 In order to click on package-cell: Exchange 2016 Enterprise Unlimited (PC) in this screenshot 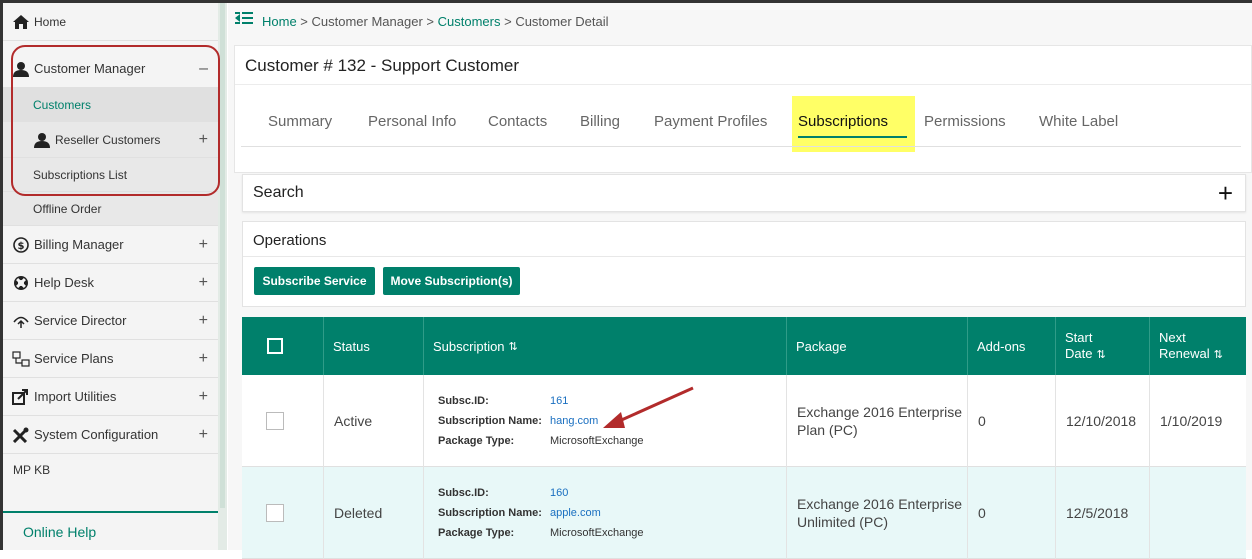, I will do `click(877, 513)`.